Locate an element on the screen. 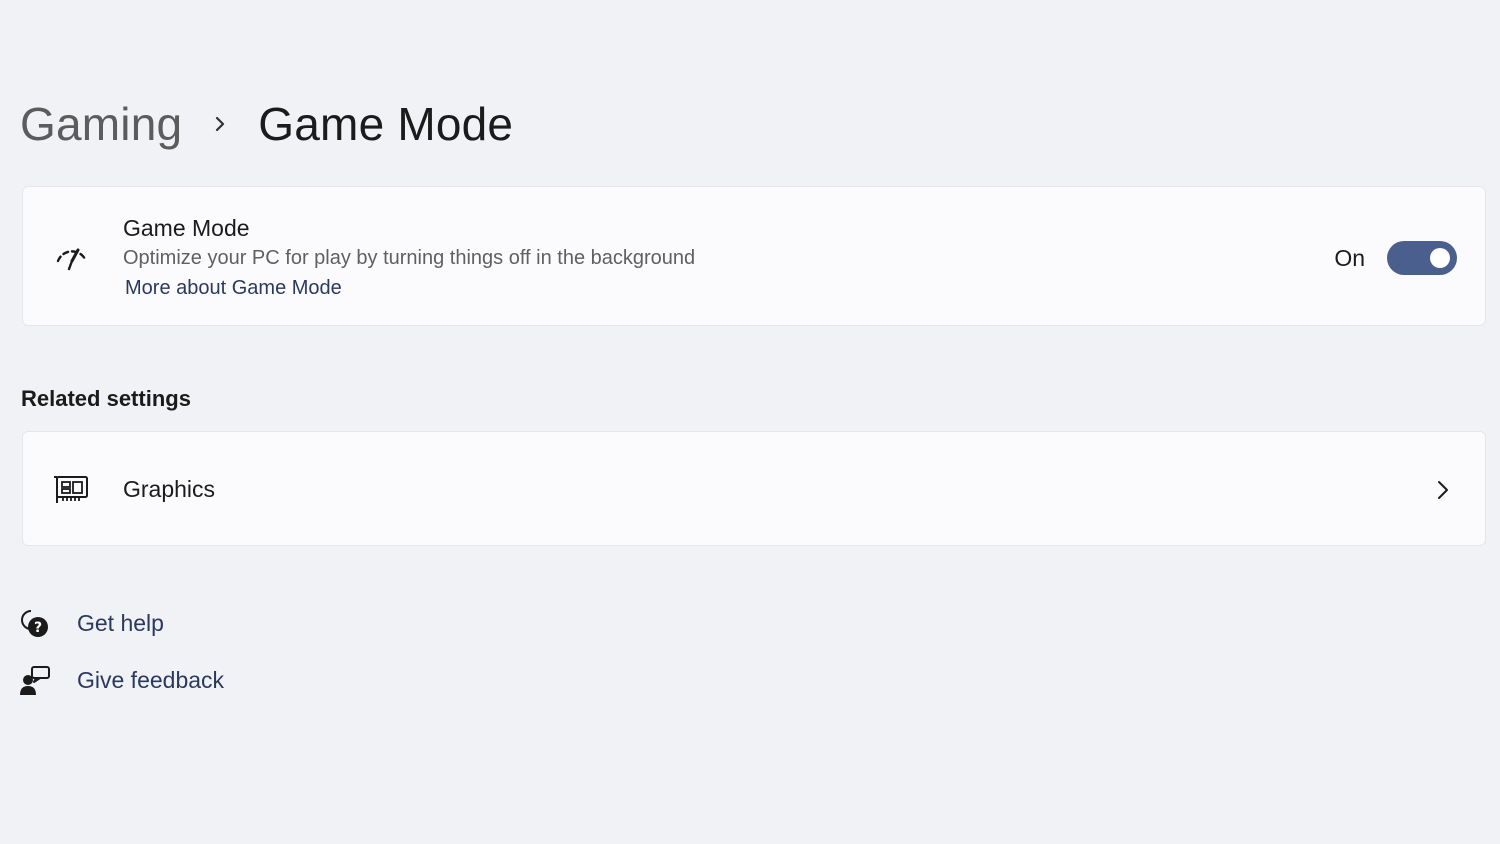  chevron-right-icon is located at coordinates (1443, 490).